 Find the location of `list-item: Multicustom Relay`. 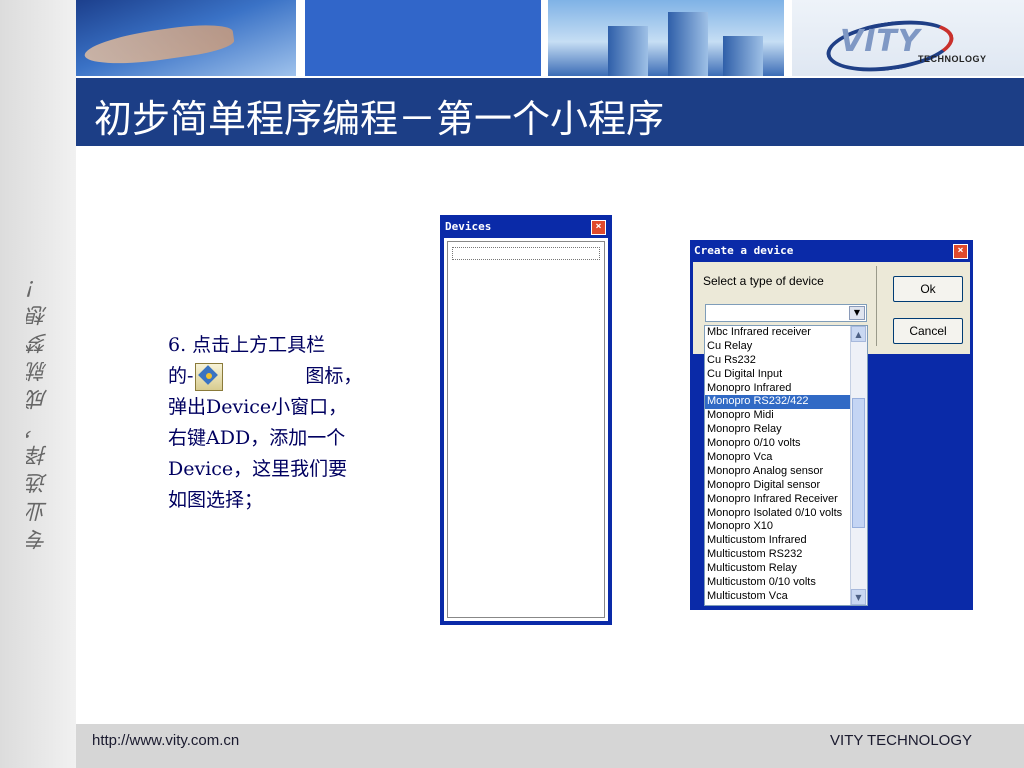

list-item: Multicustom Relay is located at coordinates (786, 569).